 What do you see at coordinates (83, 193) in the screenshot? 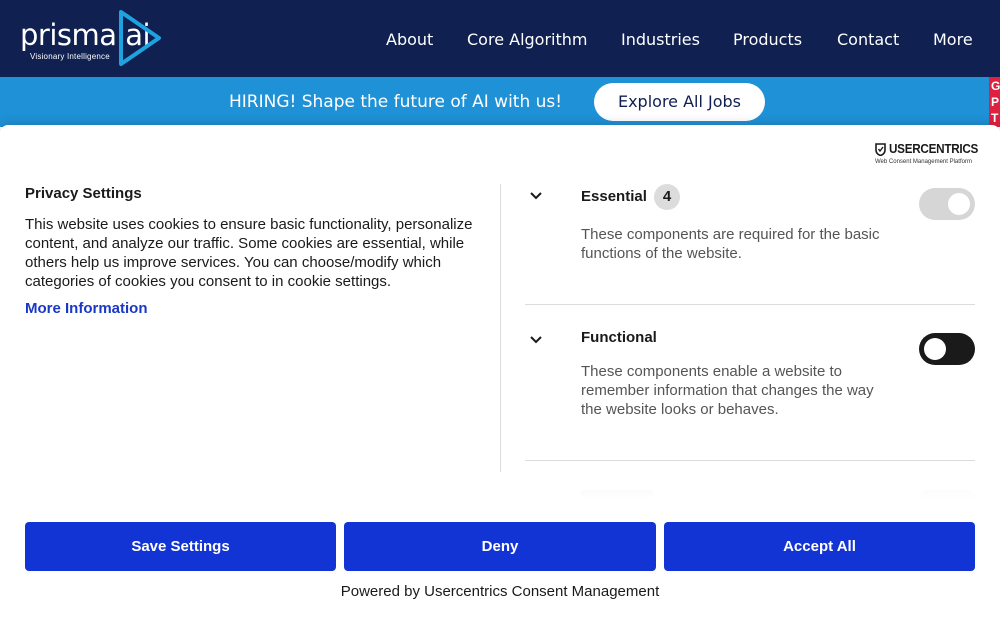
I see `privacy-settings-title: Privacy Settings` at bounding box center [83, 193].